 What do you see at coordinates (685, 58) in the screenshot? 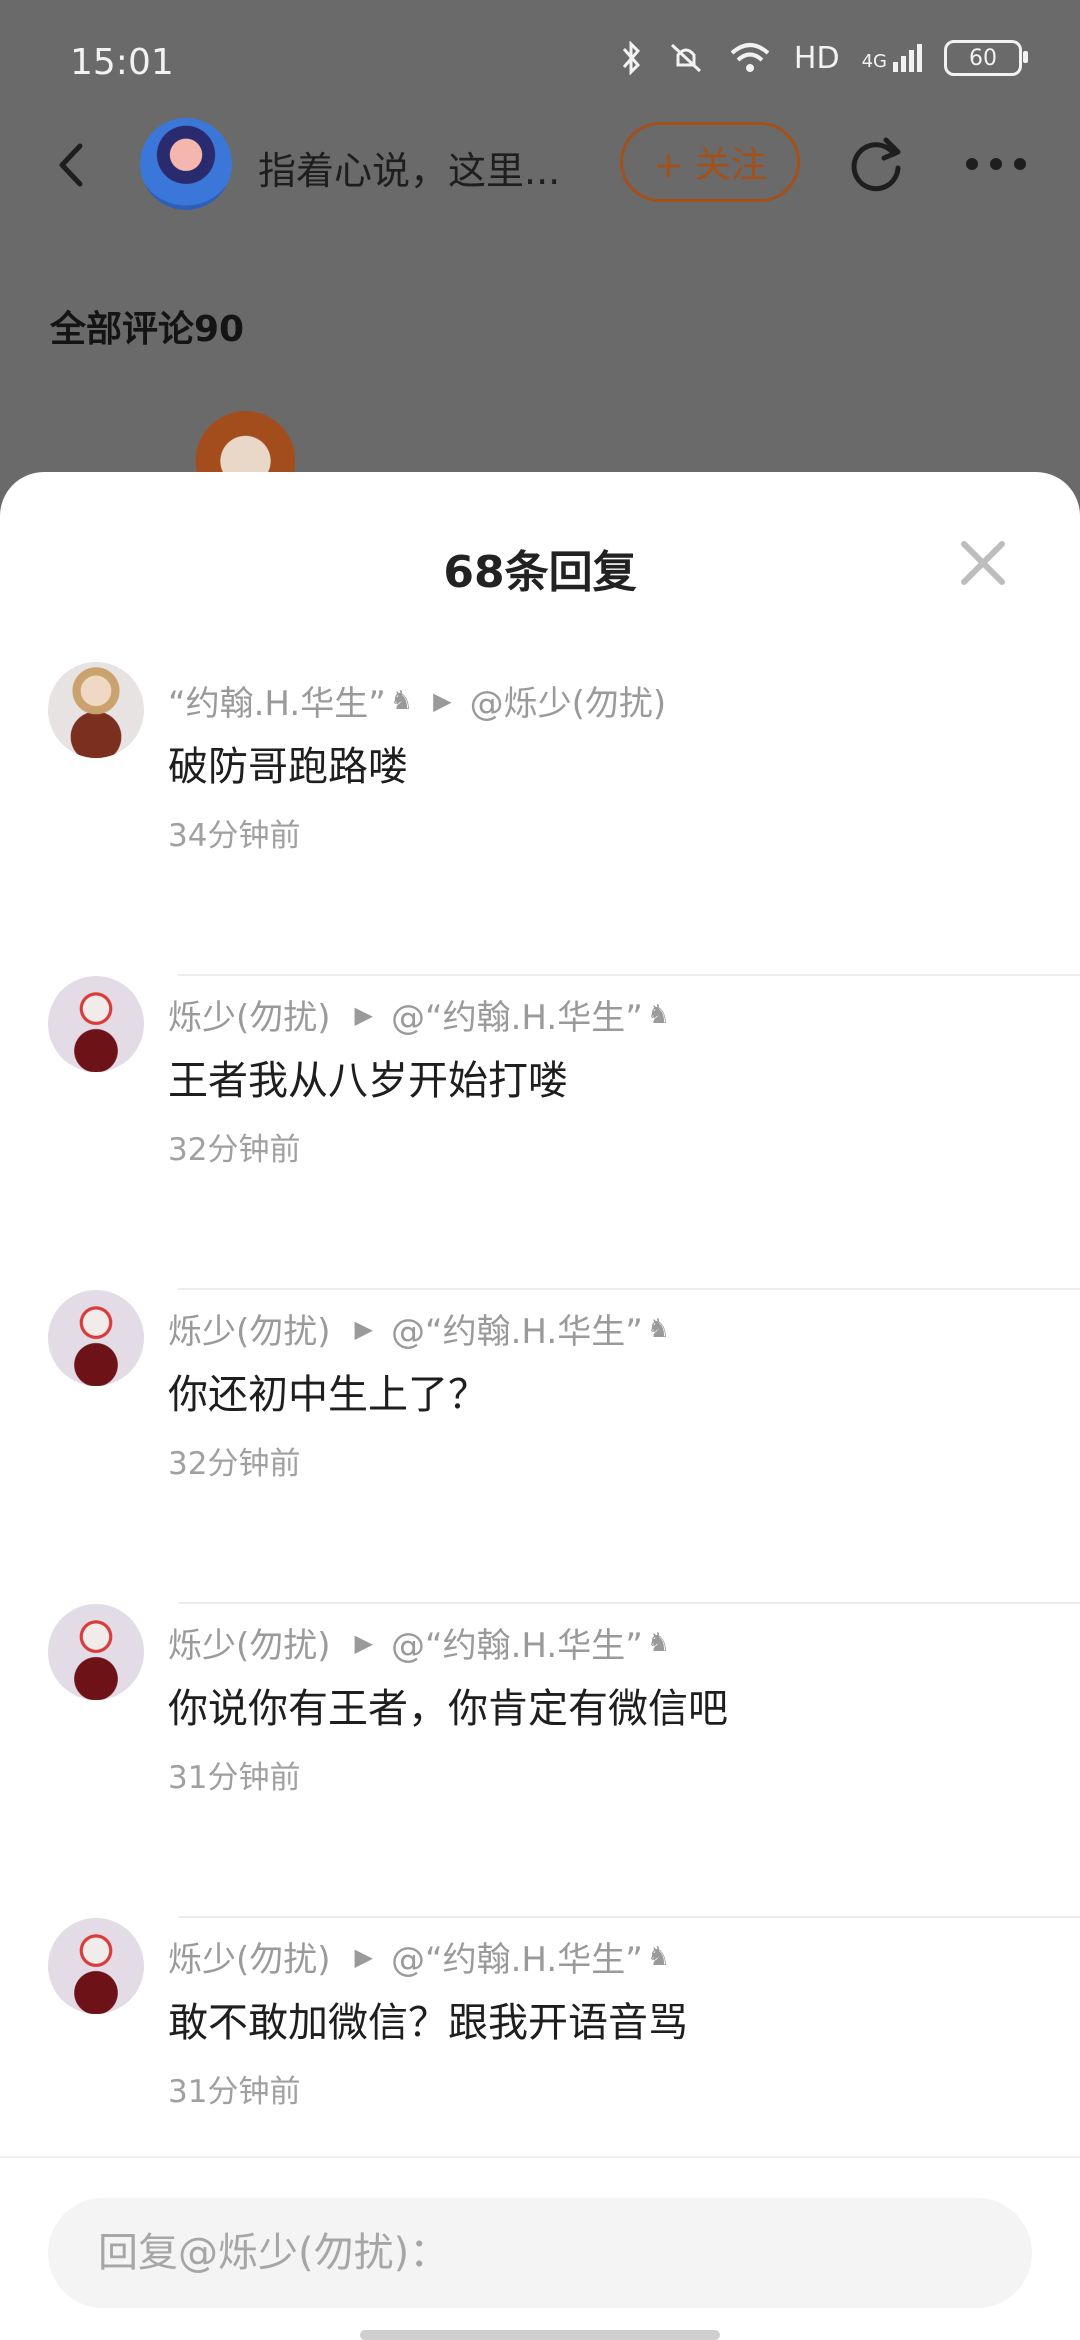
I see `mute-icon` at bounding box center [685, 58].